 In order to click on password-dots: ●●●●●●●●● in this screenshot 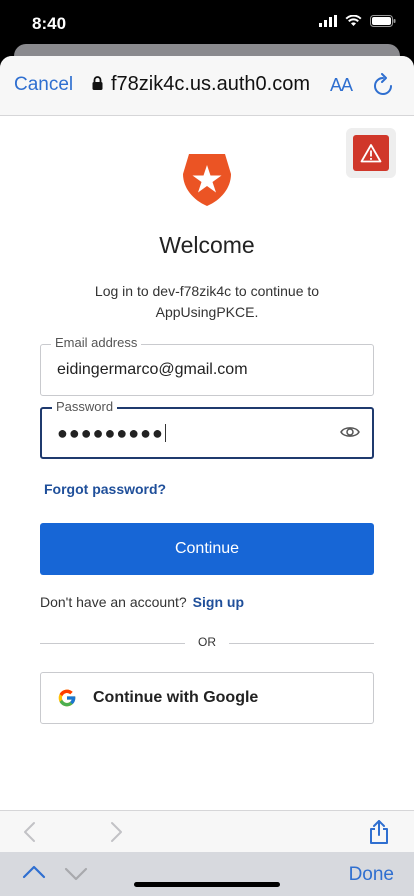, I will do `click(110, 433)`.